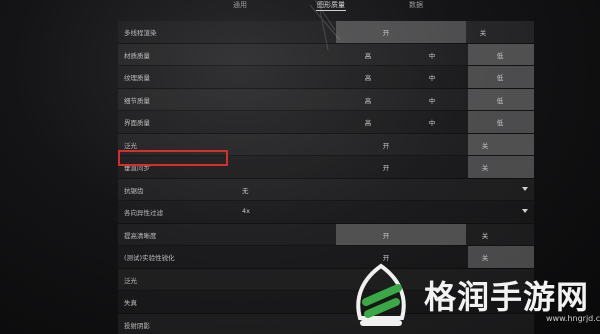  I want to click on setting-row-interface: 界面质量 高 中 低, so click(326, 122).